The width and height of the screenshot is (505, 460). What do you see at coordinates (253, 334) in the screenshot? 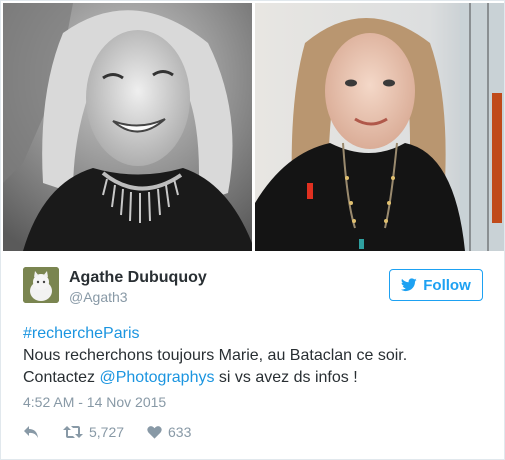
I see `tweet-text-line-1: #rechercheParis` at bounding box center [253, 334].